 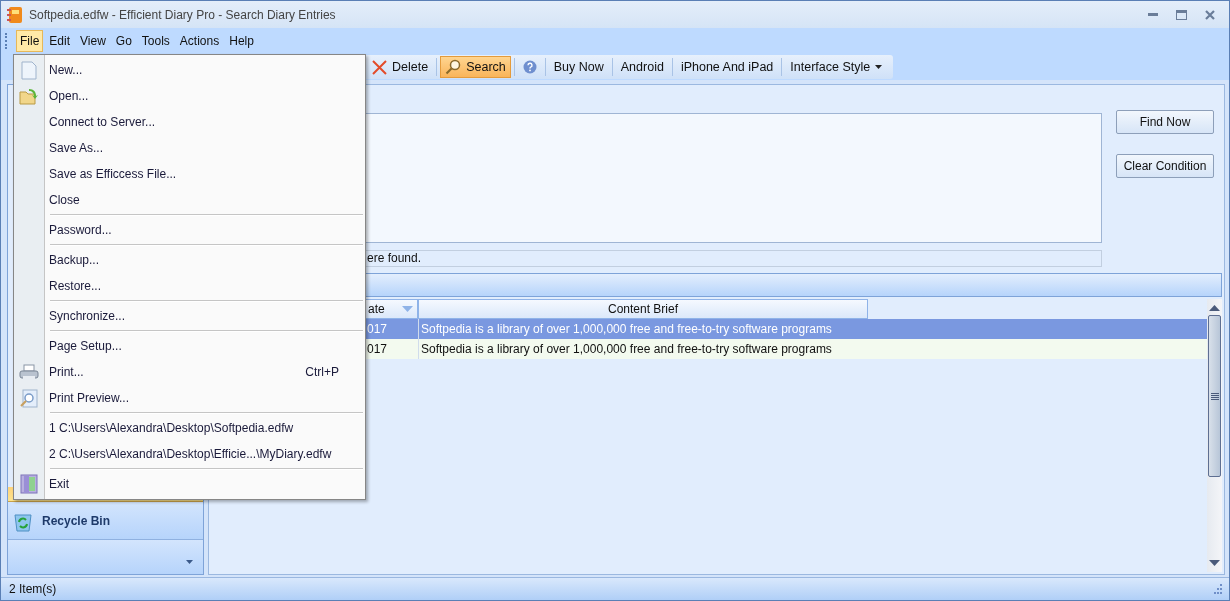 I want to click on menu-item: Edit, so click(x=60, y=41).